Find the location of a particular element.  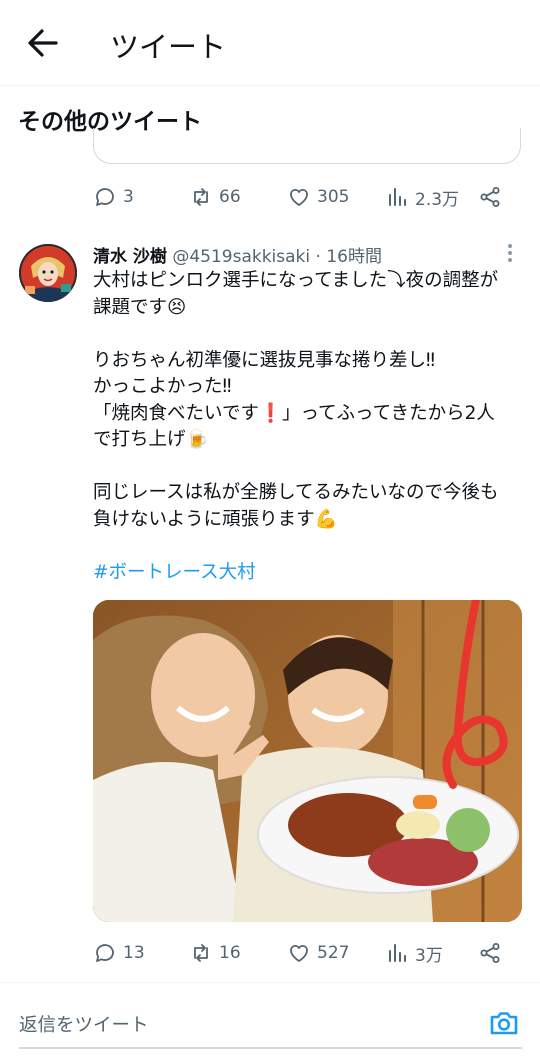

like-count: 305 is located at coordinates (333, 197).